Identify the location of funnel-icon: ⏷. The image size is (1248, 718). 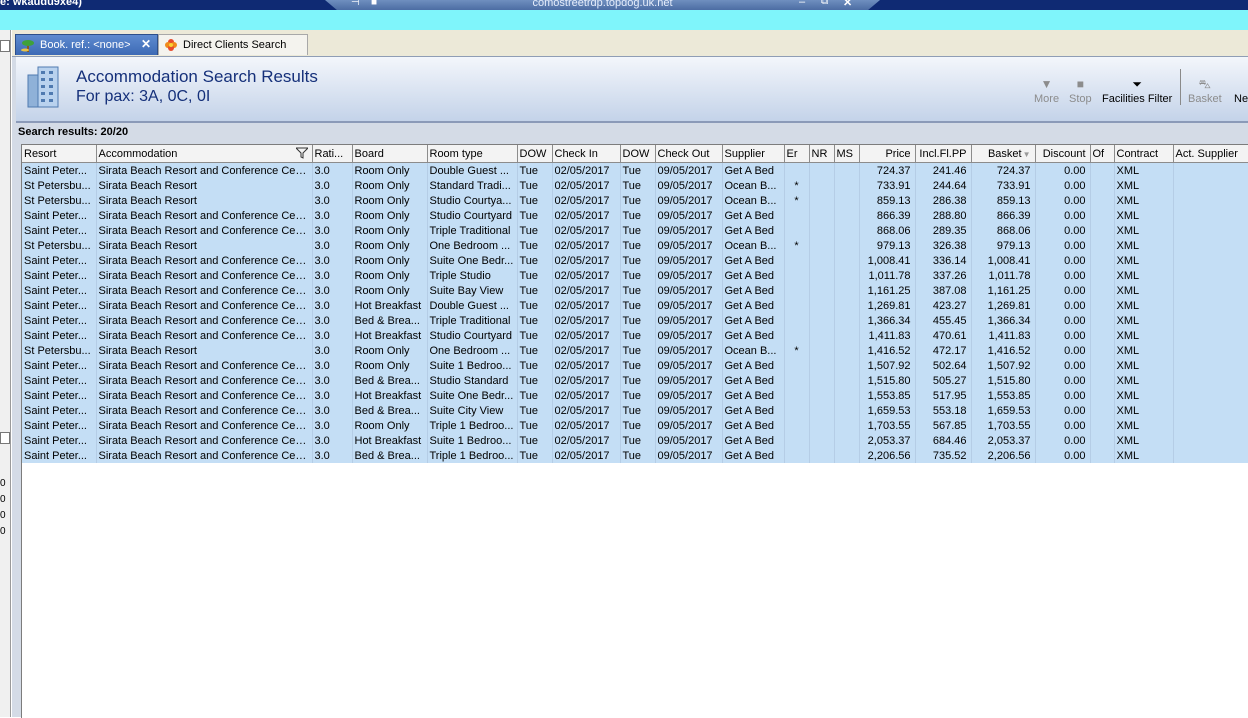
(1137, 84).